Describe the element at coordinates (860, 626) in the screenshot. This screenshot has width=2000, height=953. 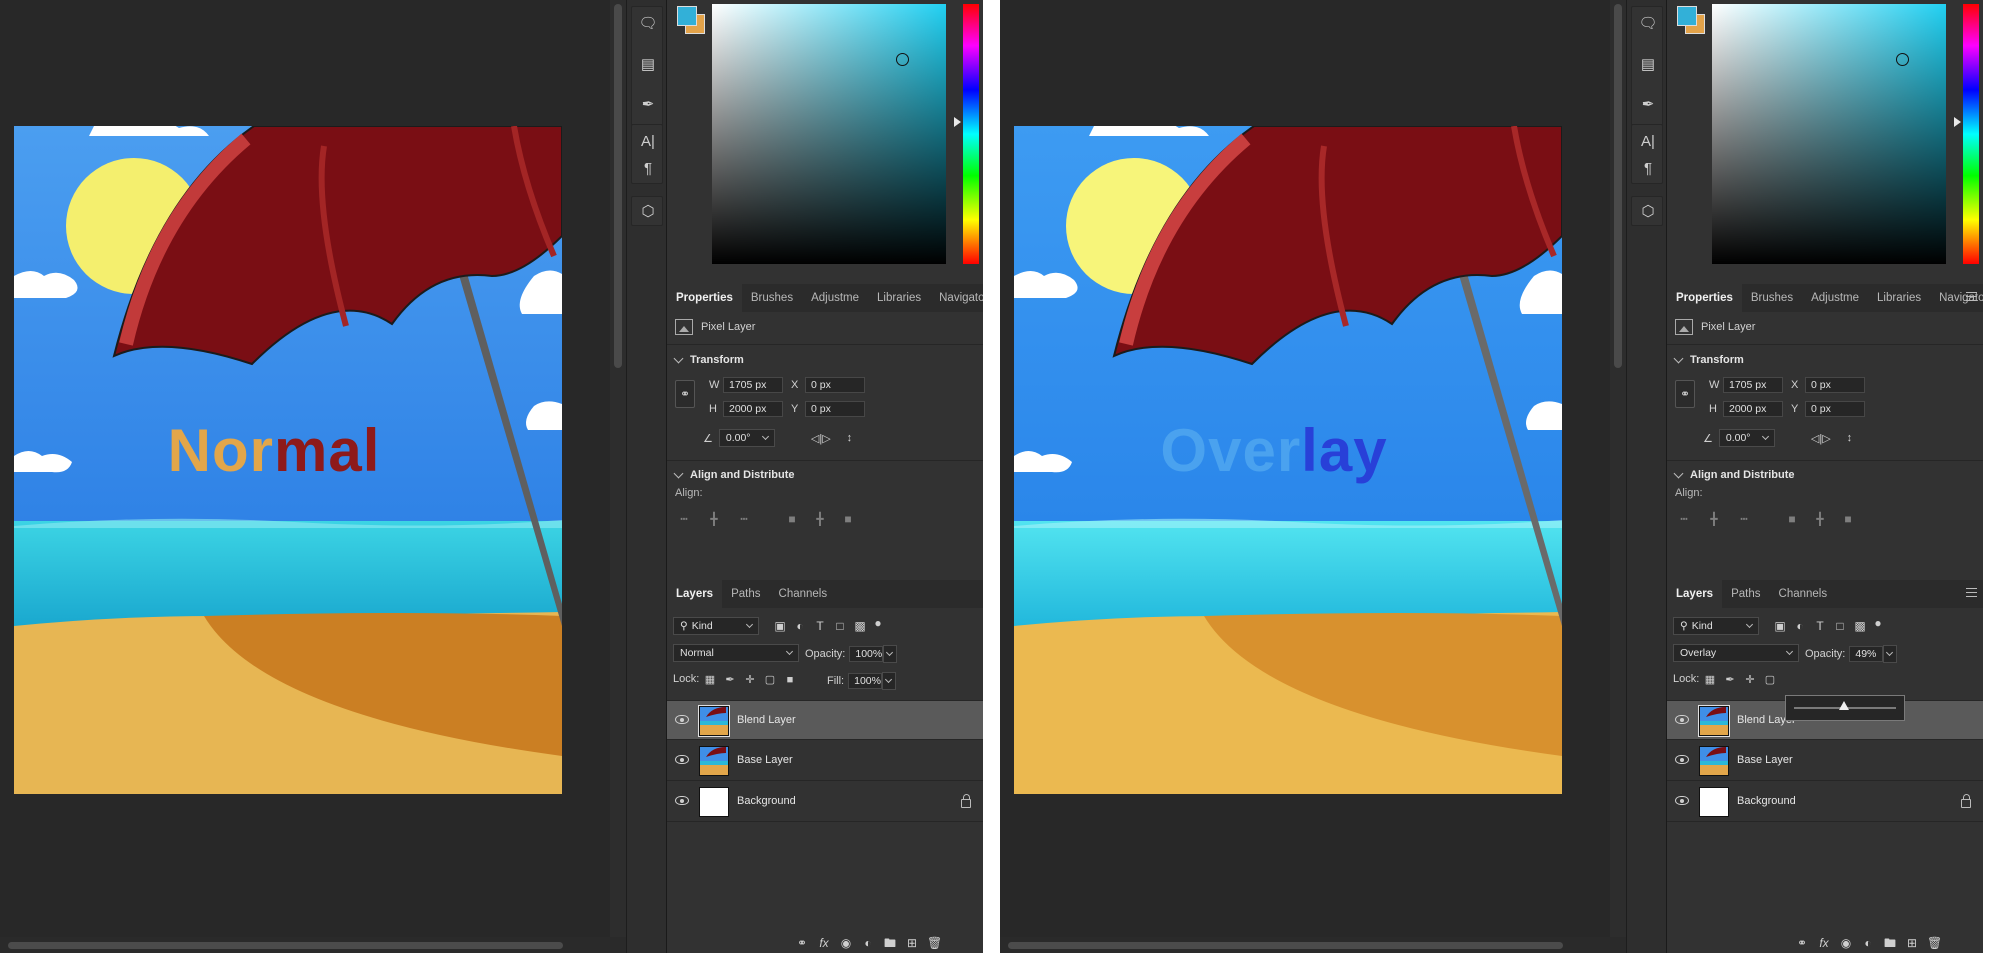
I see `smart-object-filter-icon: ▩` at that location.